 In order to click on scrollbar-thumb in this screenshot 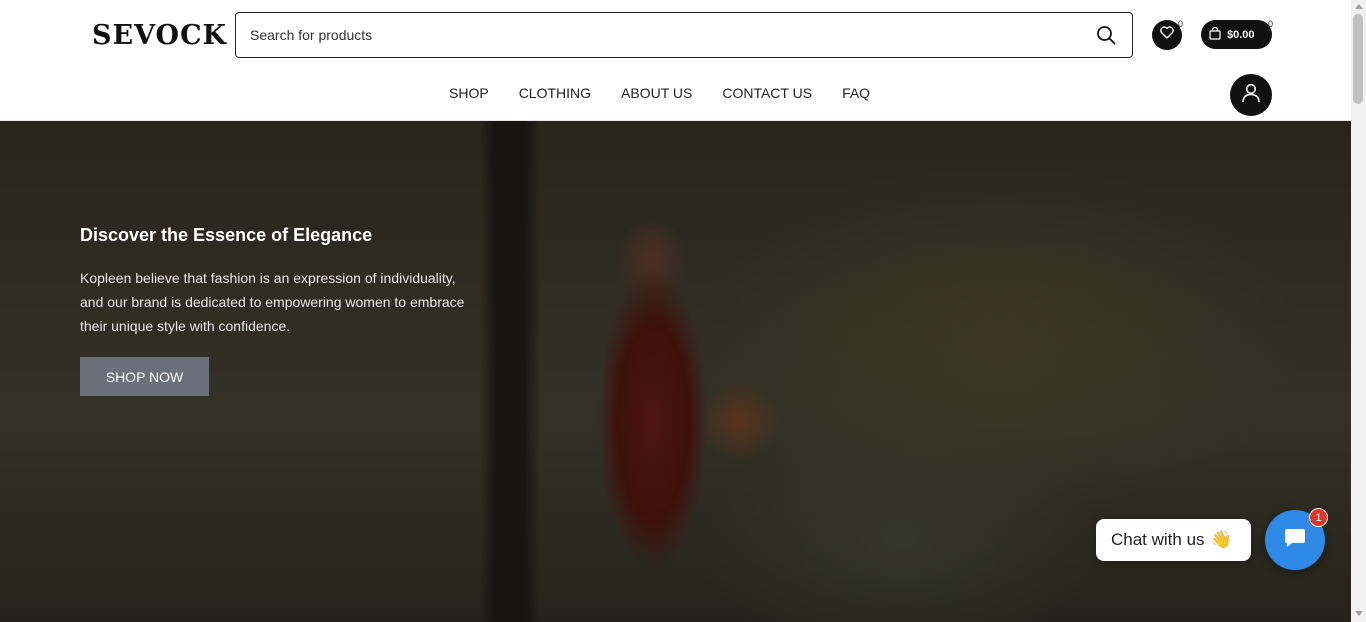, I will do `click(1358, 59)`.